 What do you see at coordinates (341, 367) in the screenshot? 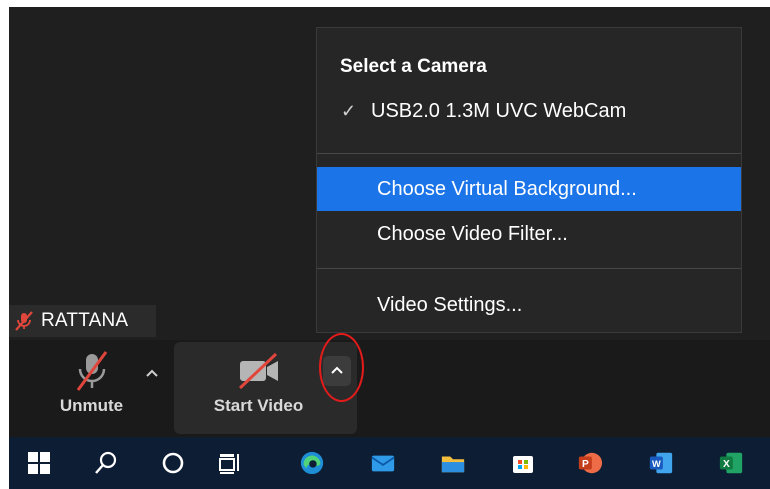
I see `annotation-circle` at bounding box center [341, 367].